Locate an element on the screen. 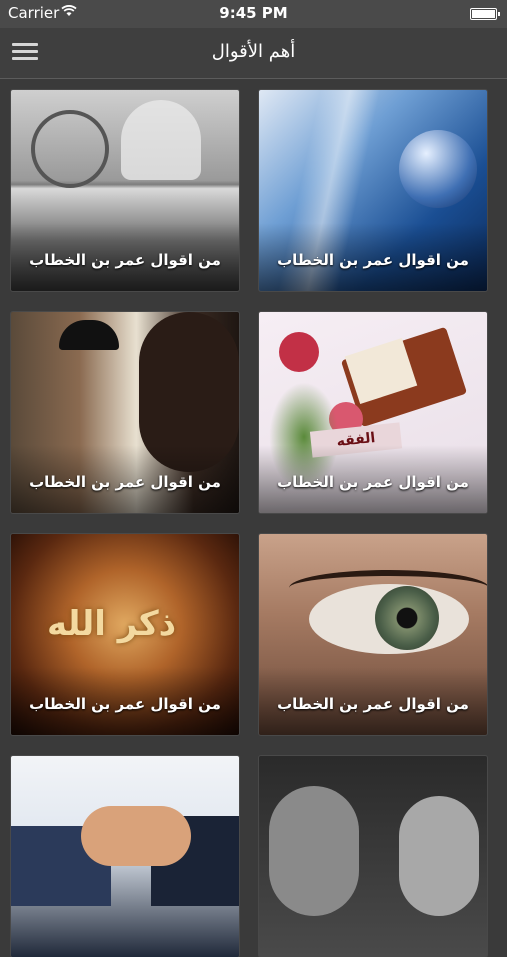  status-time: 9:45 PM is located at coordinates (253, 13).